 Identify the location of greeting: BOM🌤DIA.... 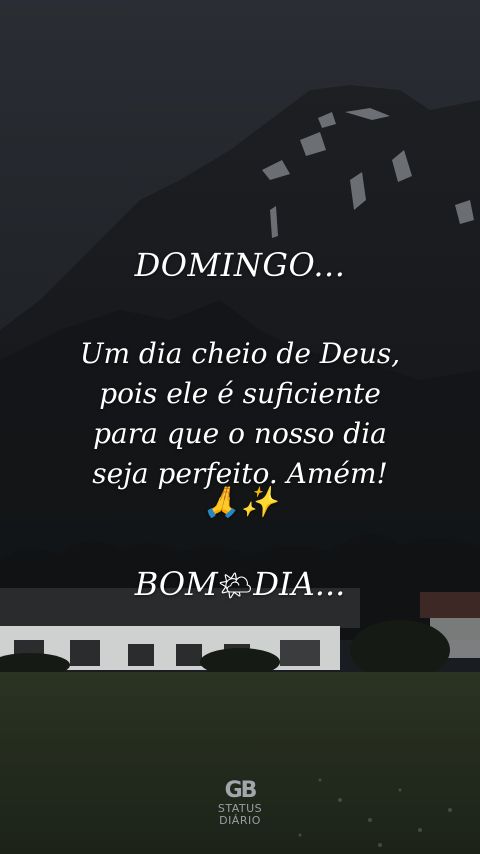
(240, 584).